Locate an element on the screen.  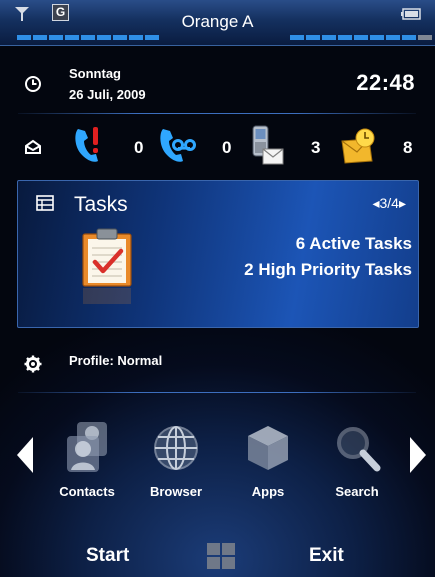
battery-icon is located at coordinates (411, 14).